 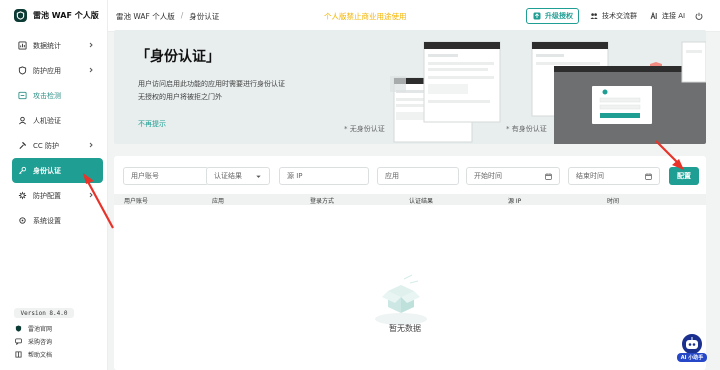 I want to click on sidebar-item-label: 数据统计, so click(x=47, y=45).